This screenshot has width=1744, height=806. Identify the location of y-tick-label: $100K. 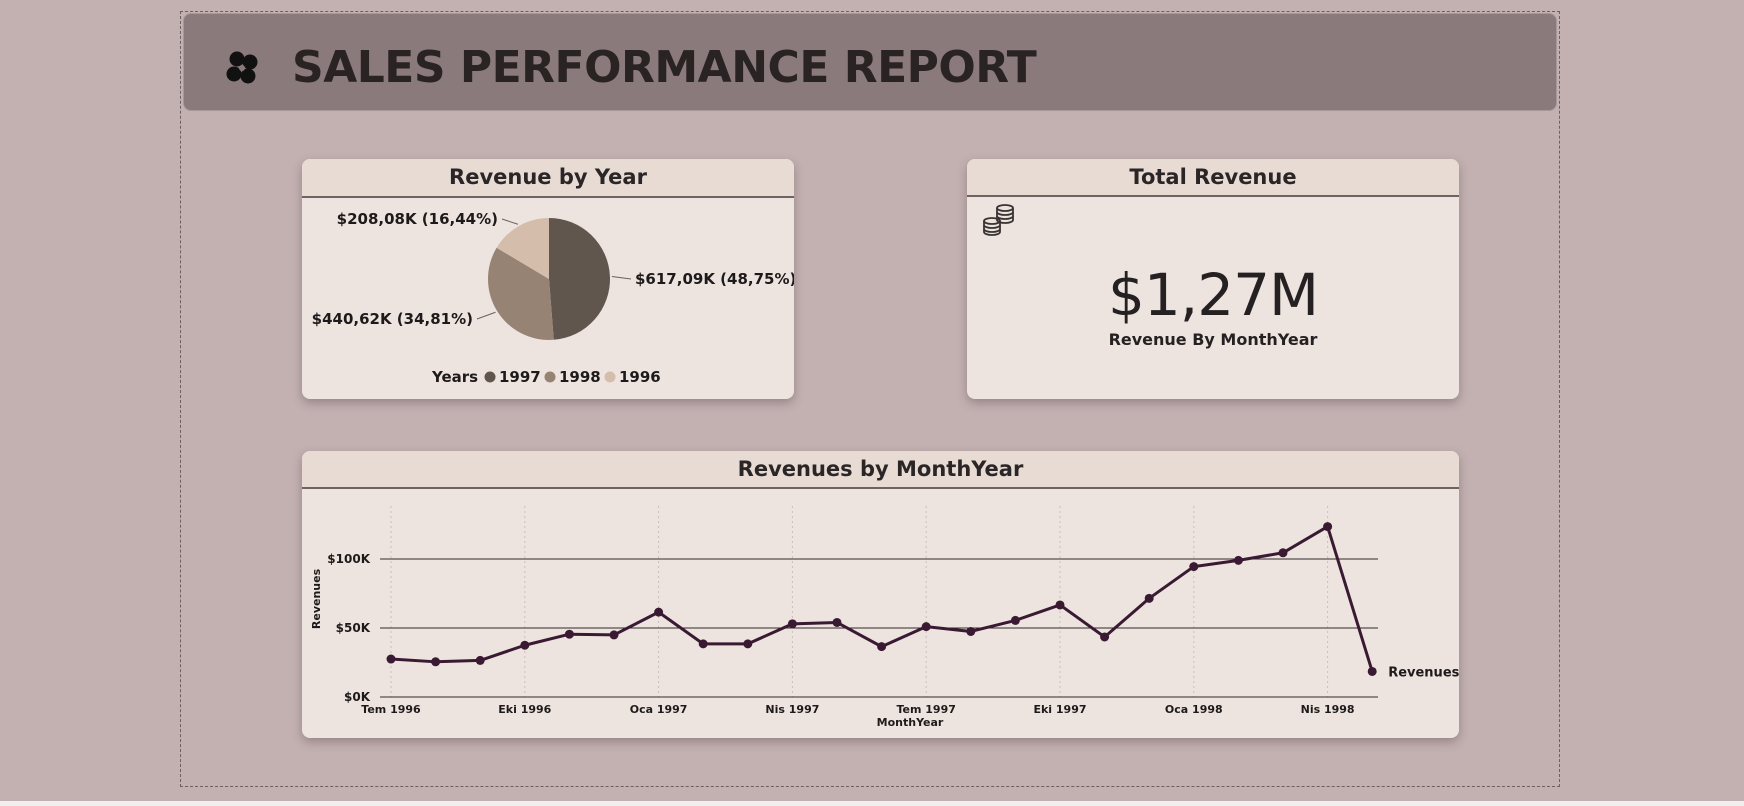
(348, 559).